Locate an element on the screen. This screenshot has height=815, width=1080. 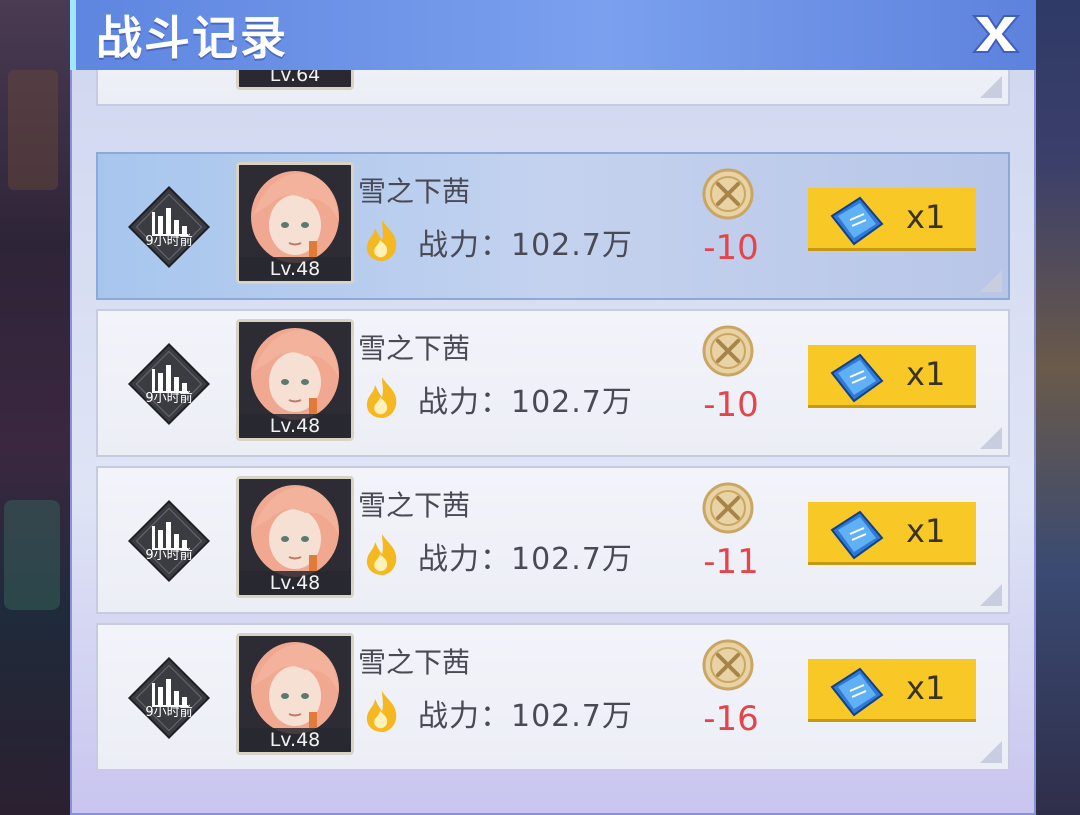
score-change: -16 is located at coordinates (731, 719).